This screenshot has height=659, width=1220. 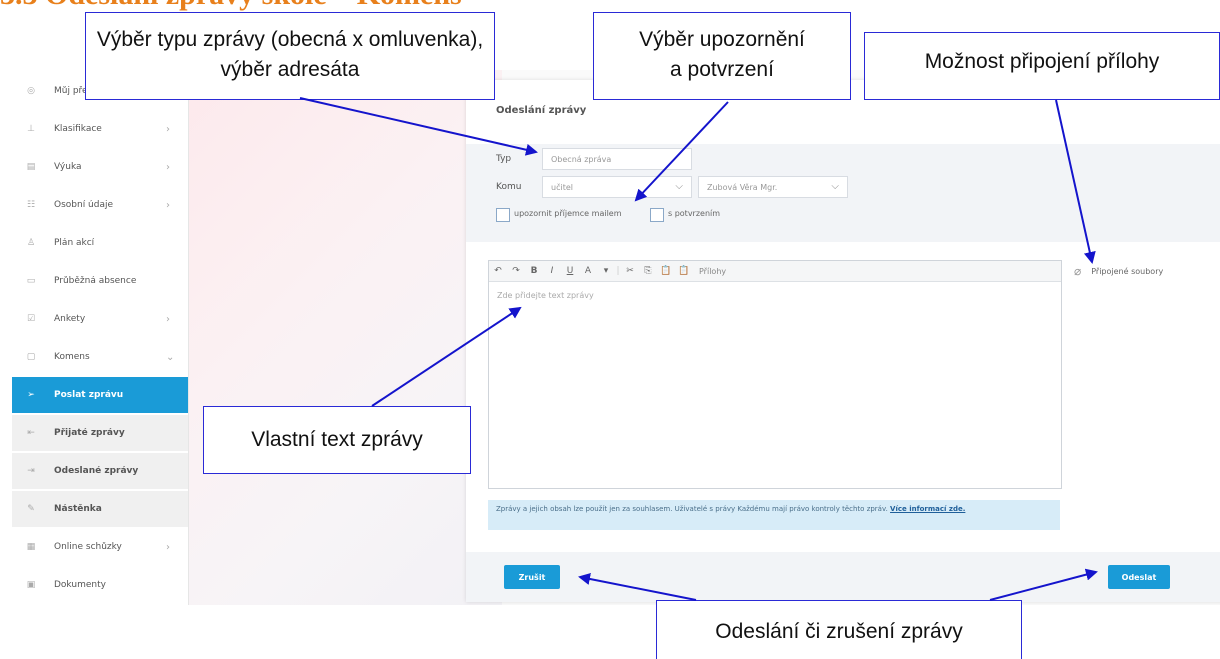 I want to click on confirm-label: s potvrzením, so click(x=694, y=213).